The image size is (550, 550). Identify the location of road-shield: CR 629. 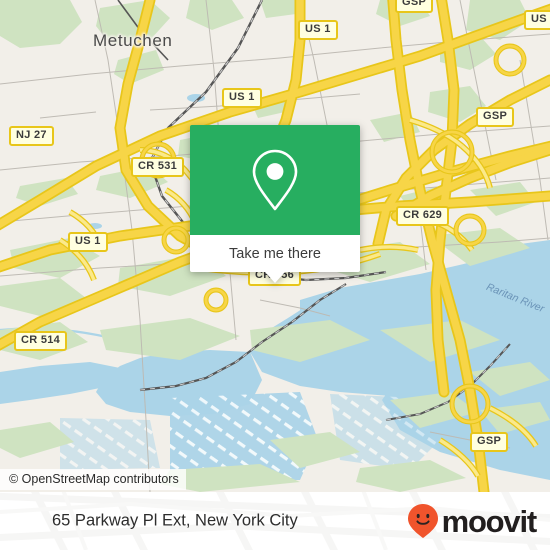
(423, 216).